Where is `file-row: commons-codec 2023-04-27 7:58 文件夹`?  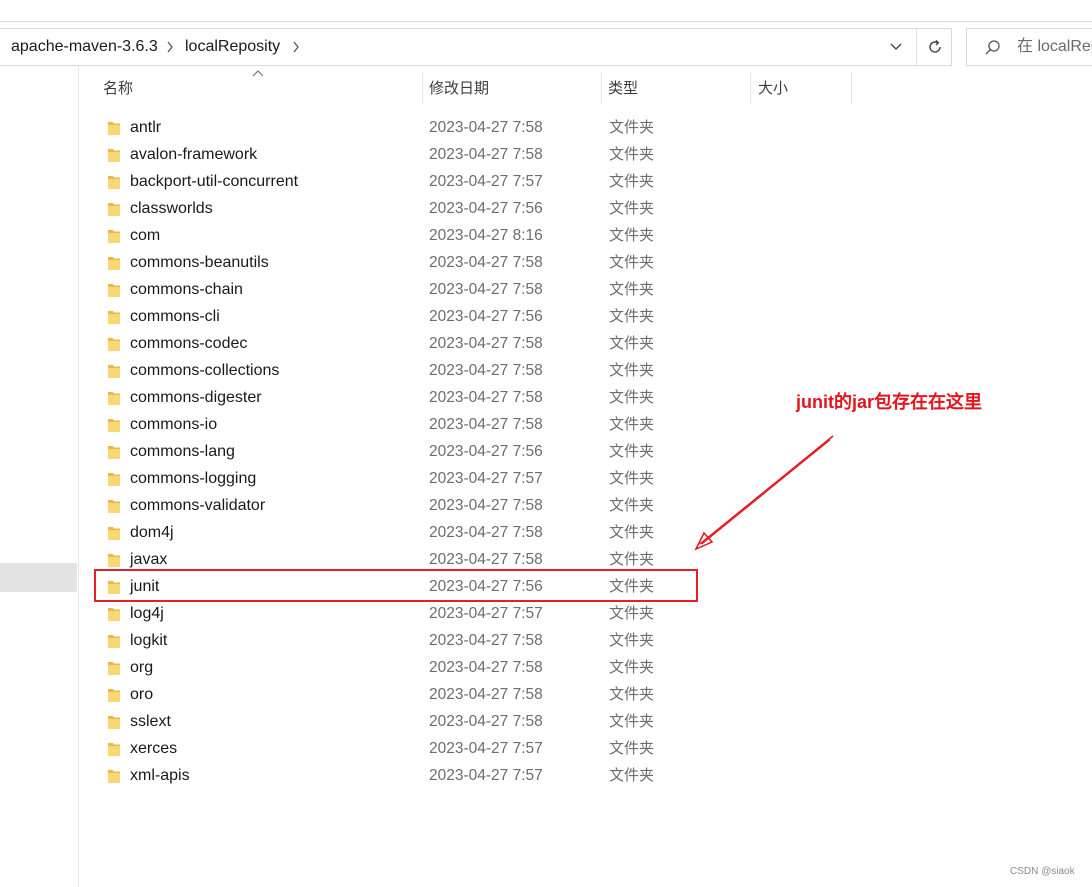 file-row: commons-codec 2023-04-27 7:58 文件夹 is located at coordinates (398, 343).